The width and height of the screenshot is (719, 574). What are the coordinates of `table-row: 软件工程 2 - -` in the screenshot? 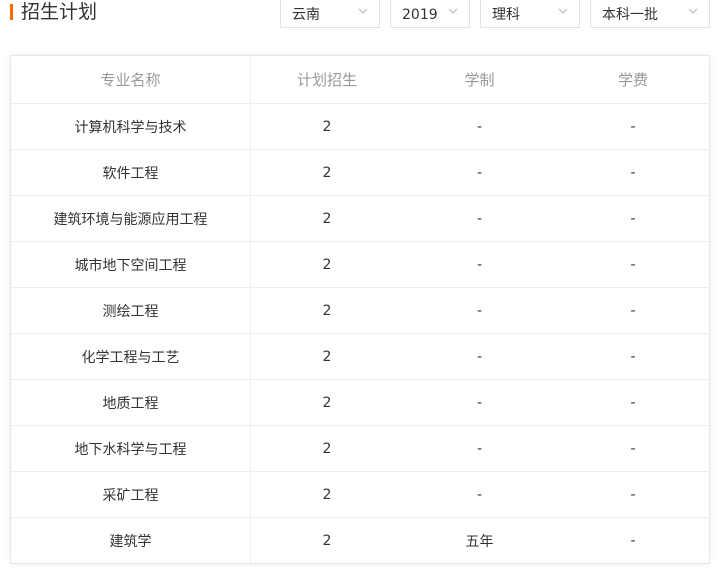 It's located at (360, 172).